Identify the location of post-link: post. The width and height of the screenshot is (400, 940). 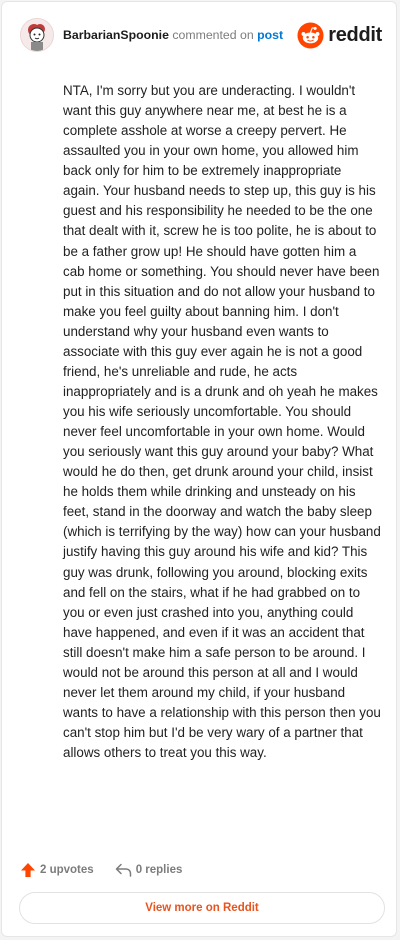
(270, 35).